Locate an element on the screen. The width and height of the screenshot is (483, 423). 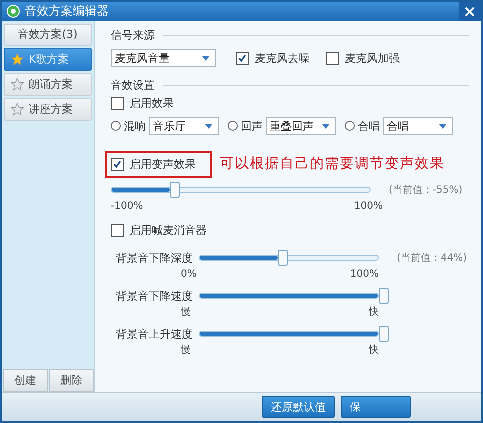
min-label: 0% is located at coordinates (189, 274).